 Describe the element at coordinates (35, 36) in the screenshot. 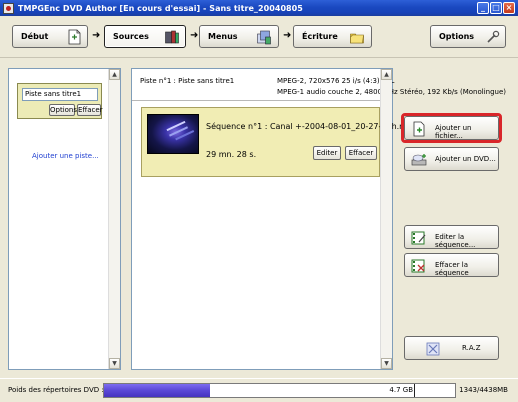

I see `step-start-label: Début` at that location.